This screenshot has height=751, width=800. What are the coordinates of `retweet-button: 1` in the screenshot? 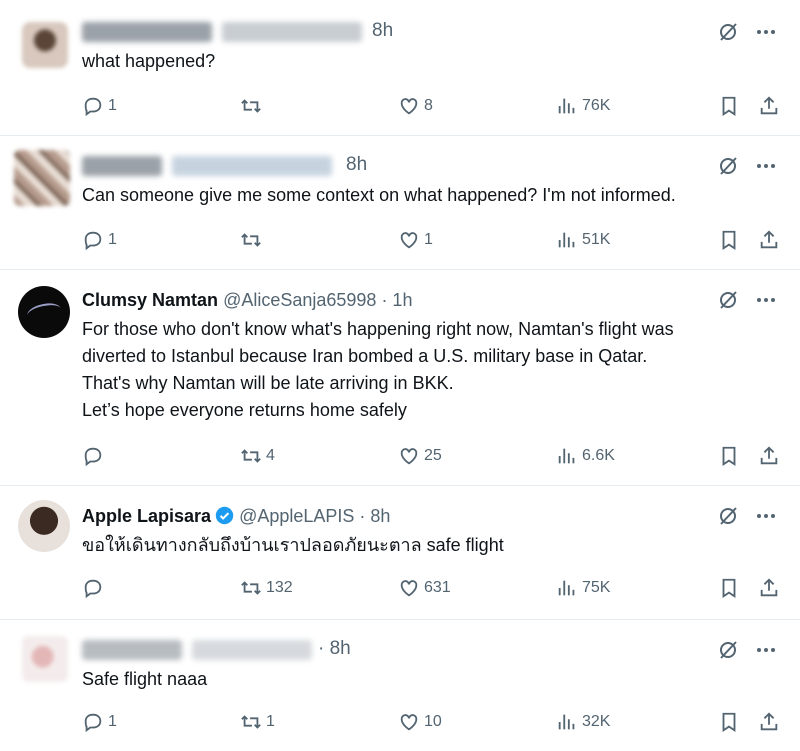 It's located at (257, 722).